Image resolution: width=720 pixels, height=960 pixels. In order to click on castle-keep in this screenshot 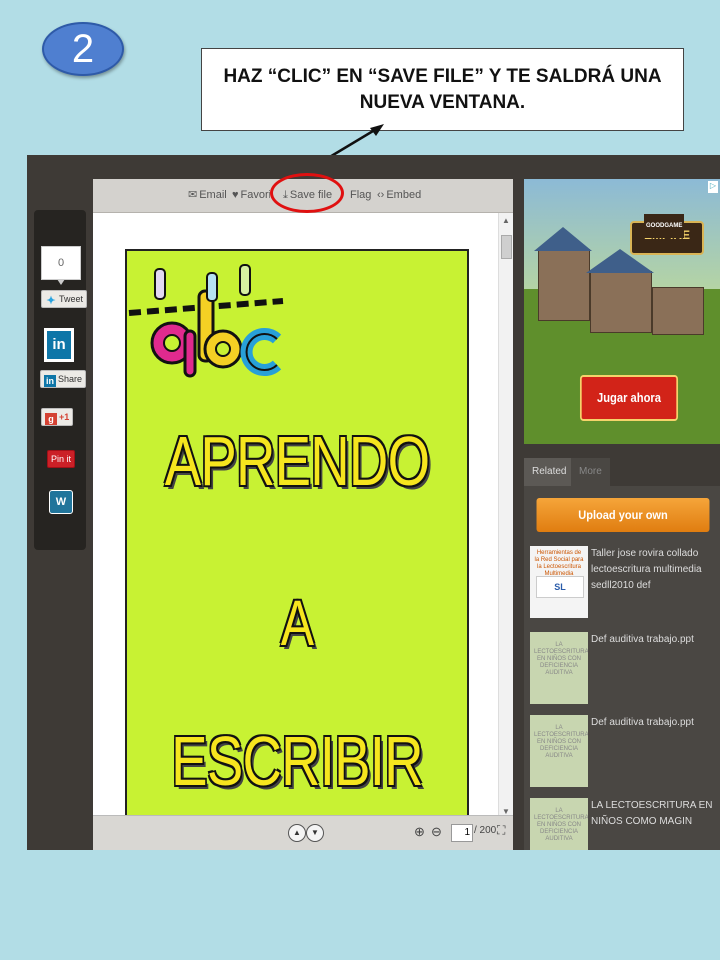, I will do `click(621, 302)`.